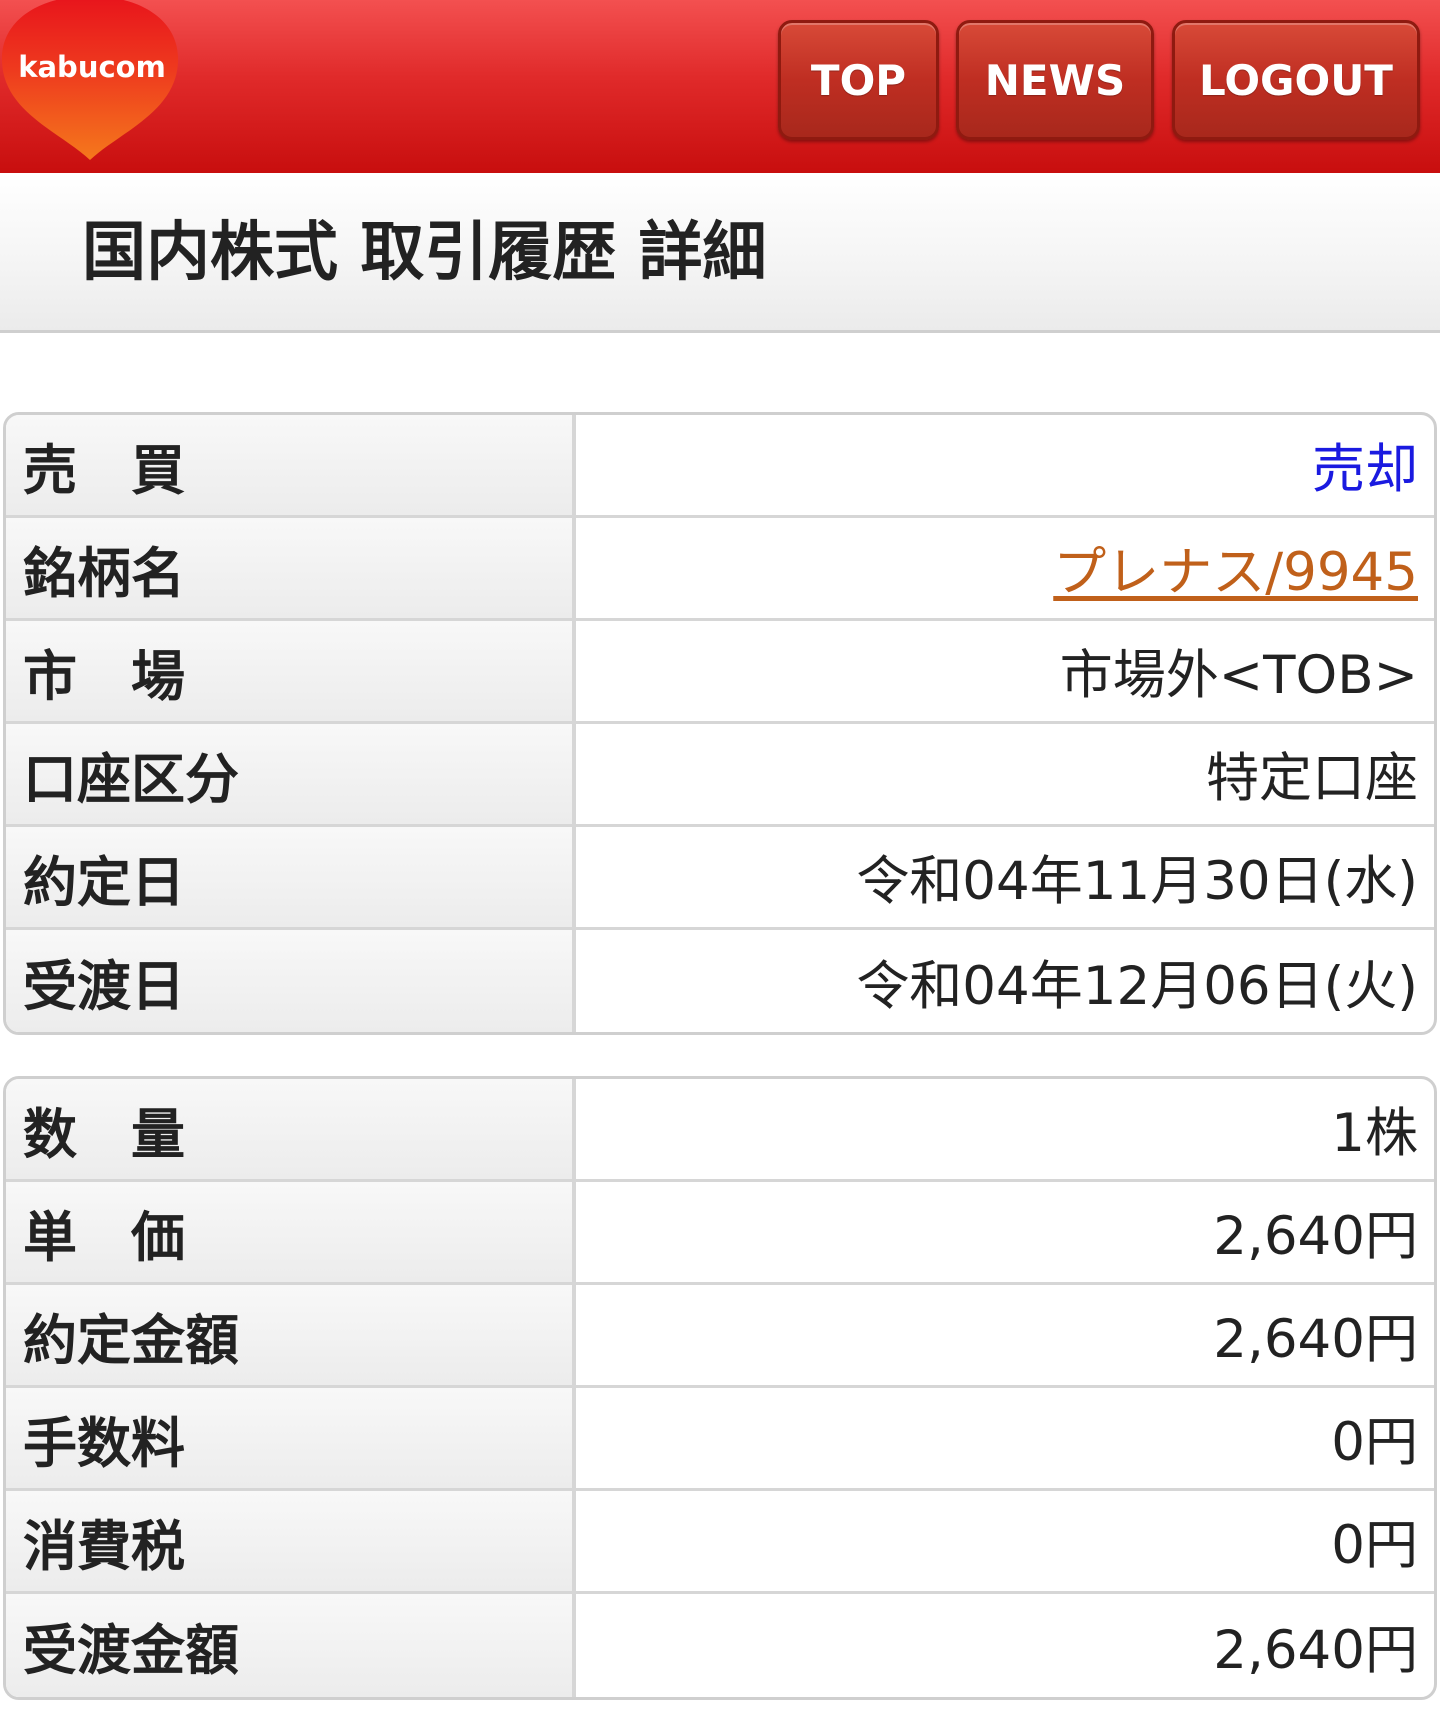  Describe the element at coordinates (291, 1541) in the screenshot. I see `row-label: 消費税` at that location.